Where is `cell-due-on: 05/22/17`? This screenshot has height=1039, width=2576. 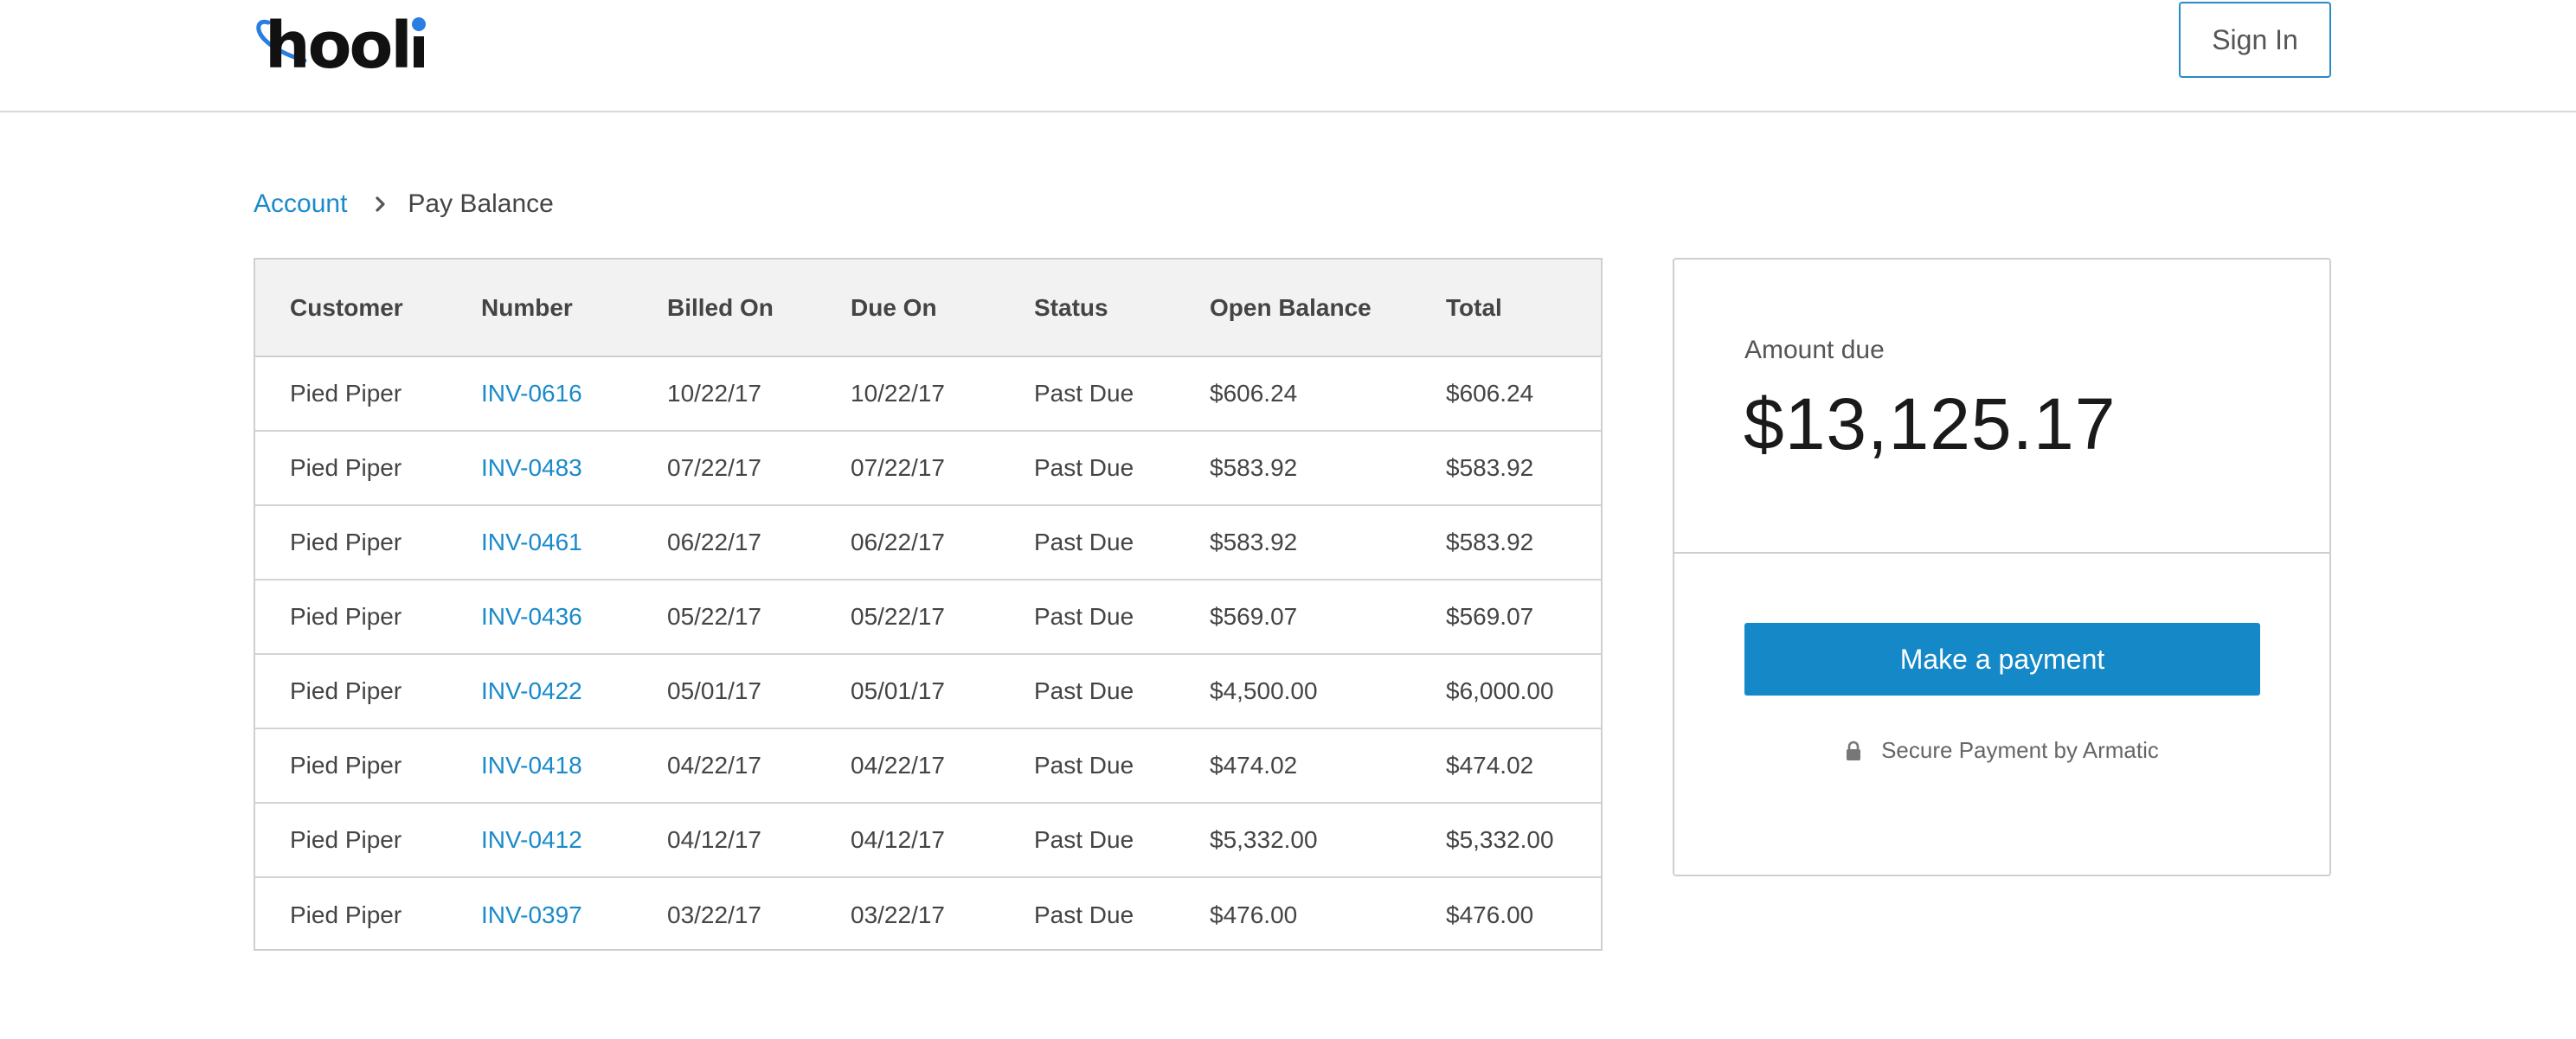
cell-due-on: 05/22/17 is located at coordinates (942, 616).